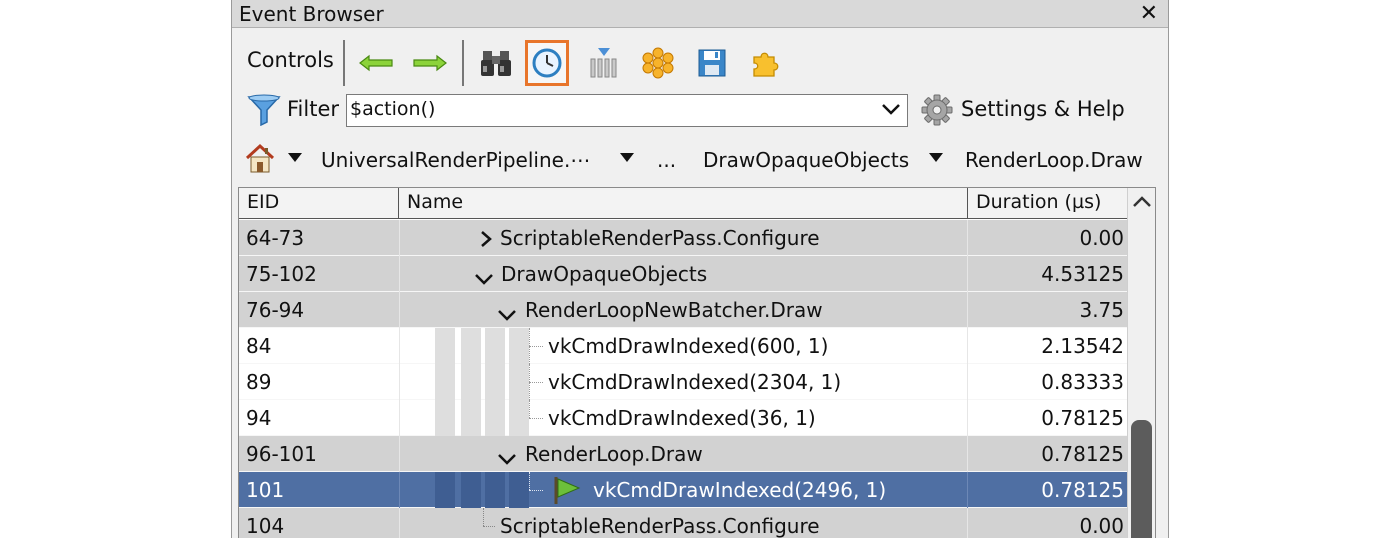 The image size is (1400, 538). What do you see at coordinates (275, 238) in the screenshot?
I see `eid-cell: 64-73` at bounding box center [275, 238].